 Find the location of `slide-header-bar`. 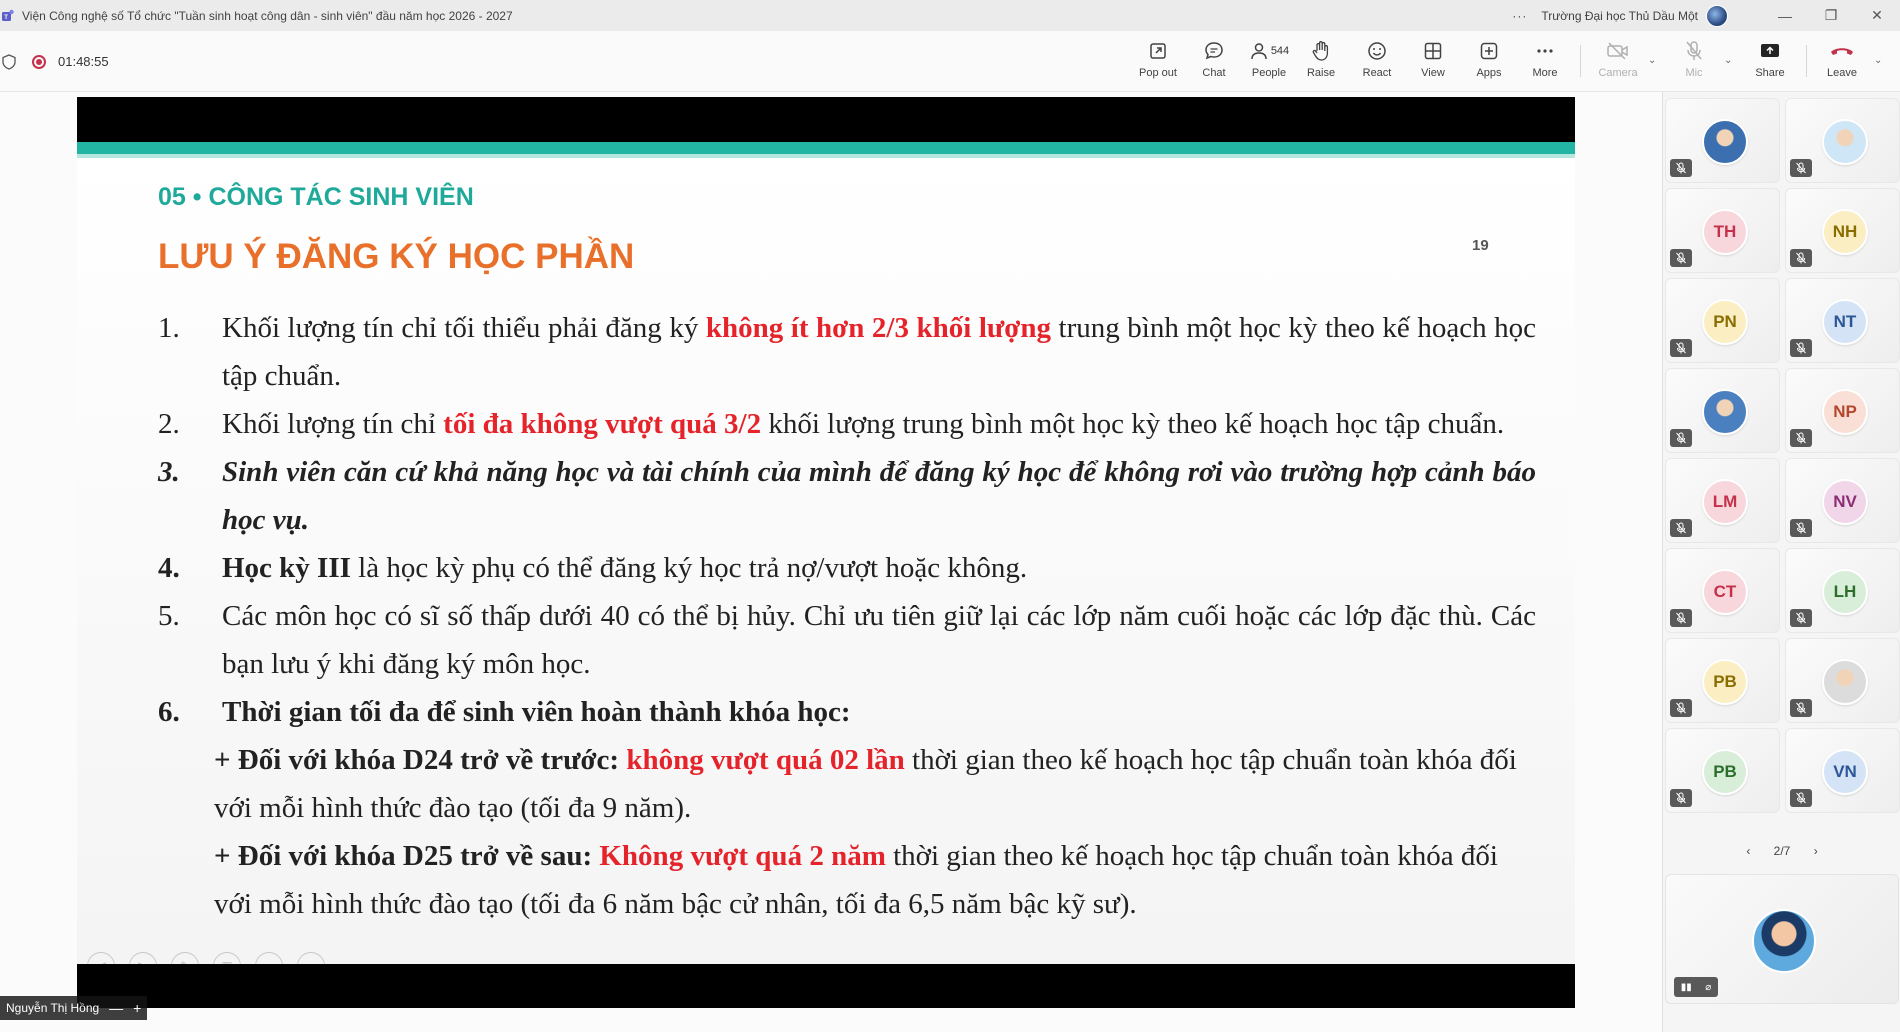

slide-header-bar is located at coordinates (826, 148).